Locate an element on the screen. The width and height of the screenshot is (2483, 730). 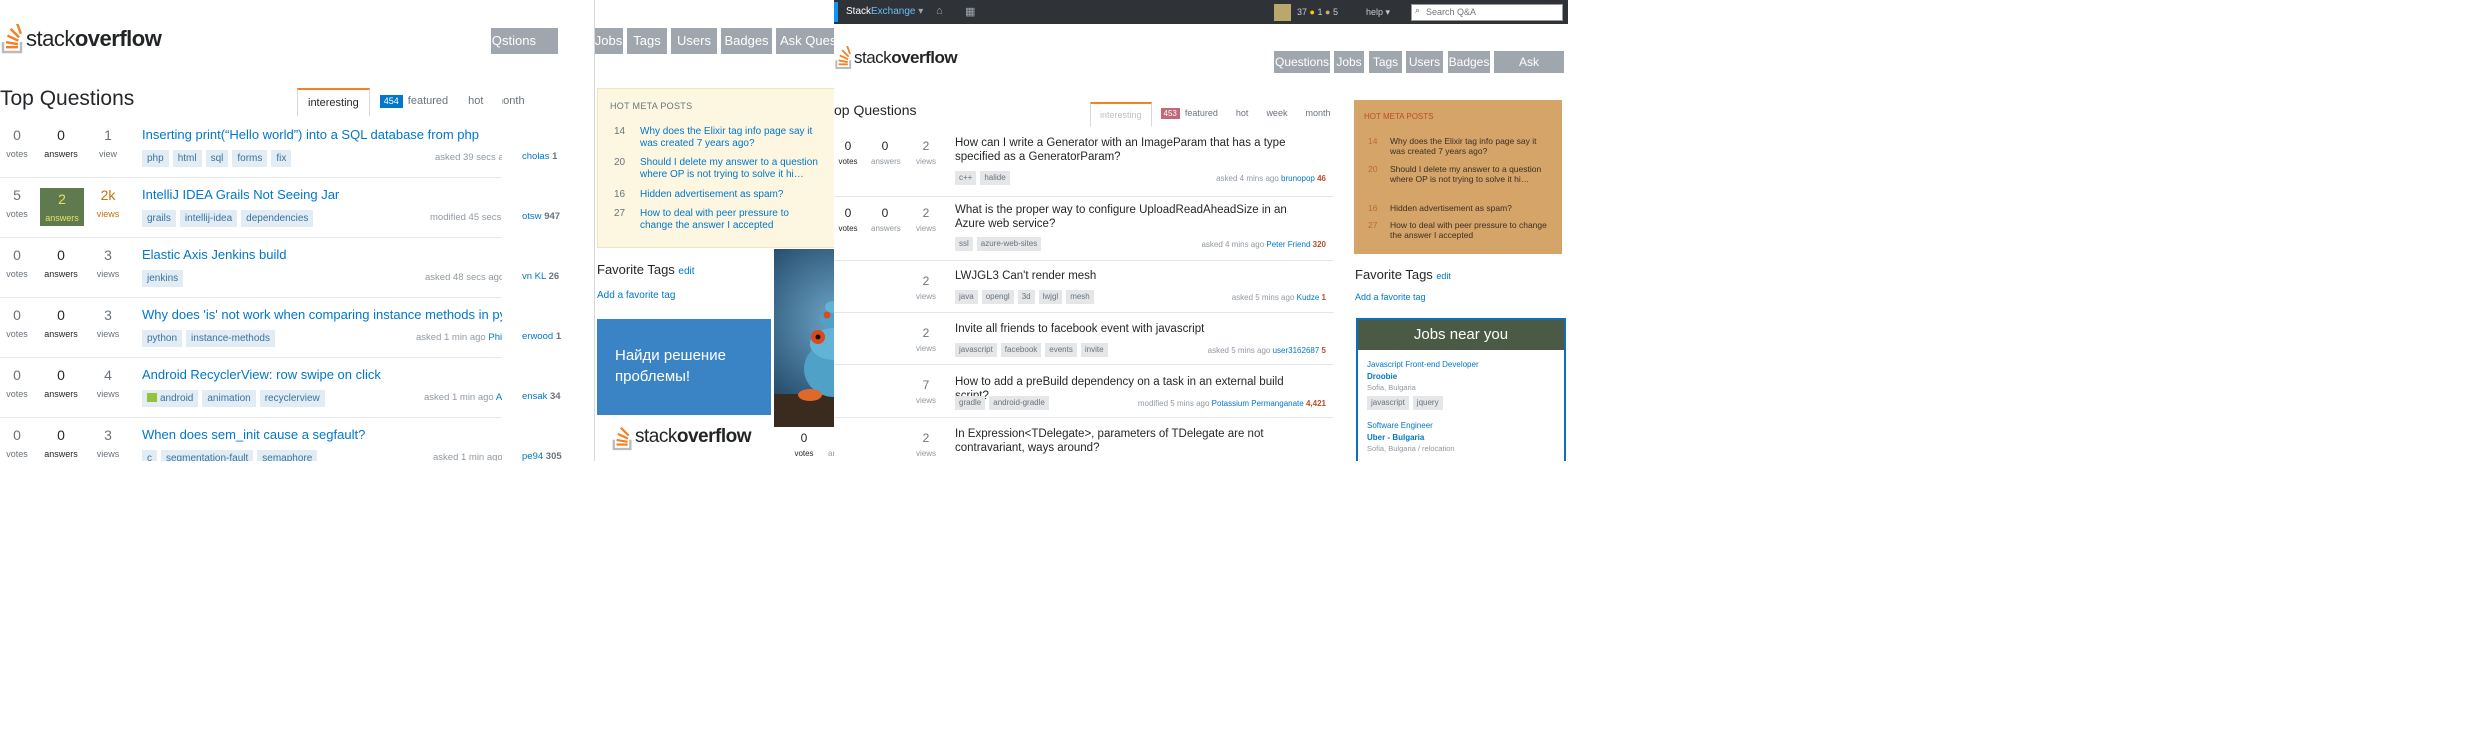
inbox-icon: ⌂ is located at coordinates (943, 12).